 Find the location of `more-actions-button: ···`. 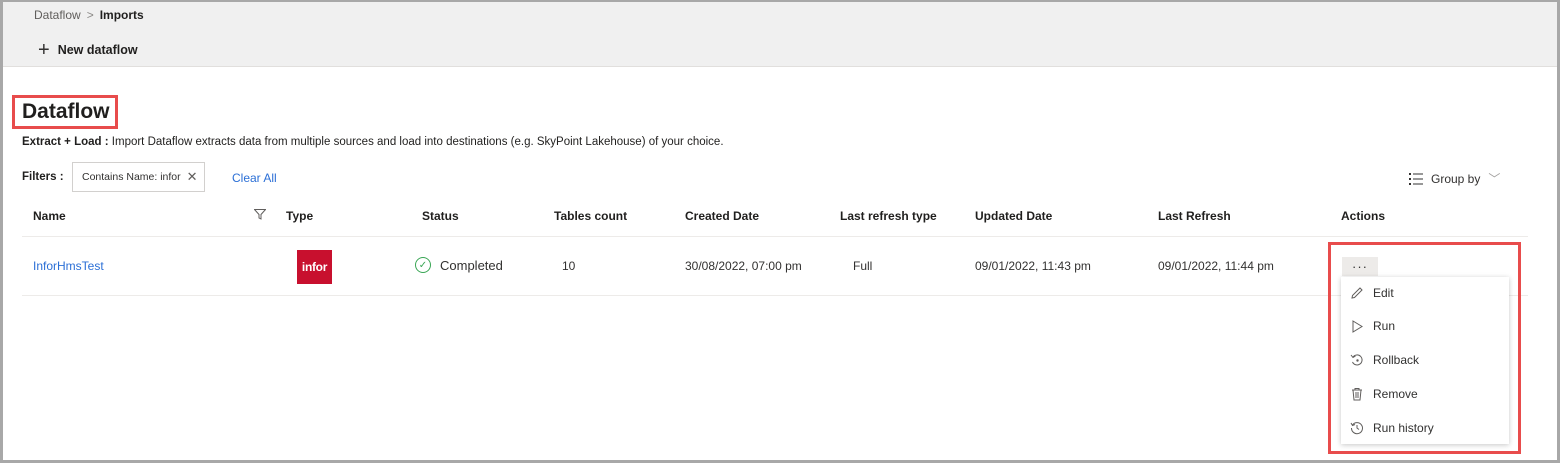

more-actions-button: ··· is located at coordinates (1360, 266).